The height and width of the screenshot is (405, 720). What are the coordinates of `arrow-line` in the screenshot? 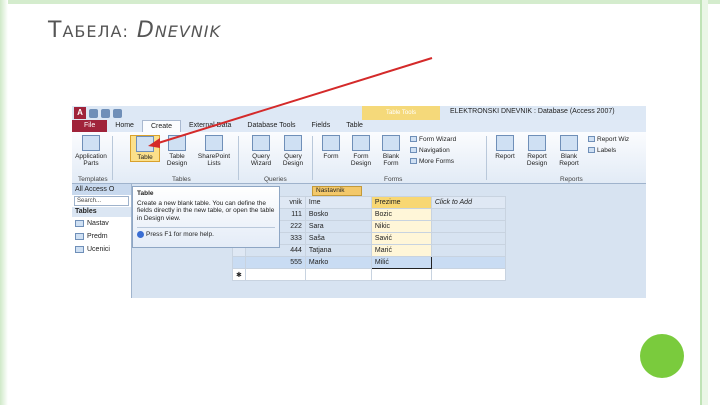 It's located at (293, 101).